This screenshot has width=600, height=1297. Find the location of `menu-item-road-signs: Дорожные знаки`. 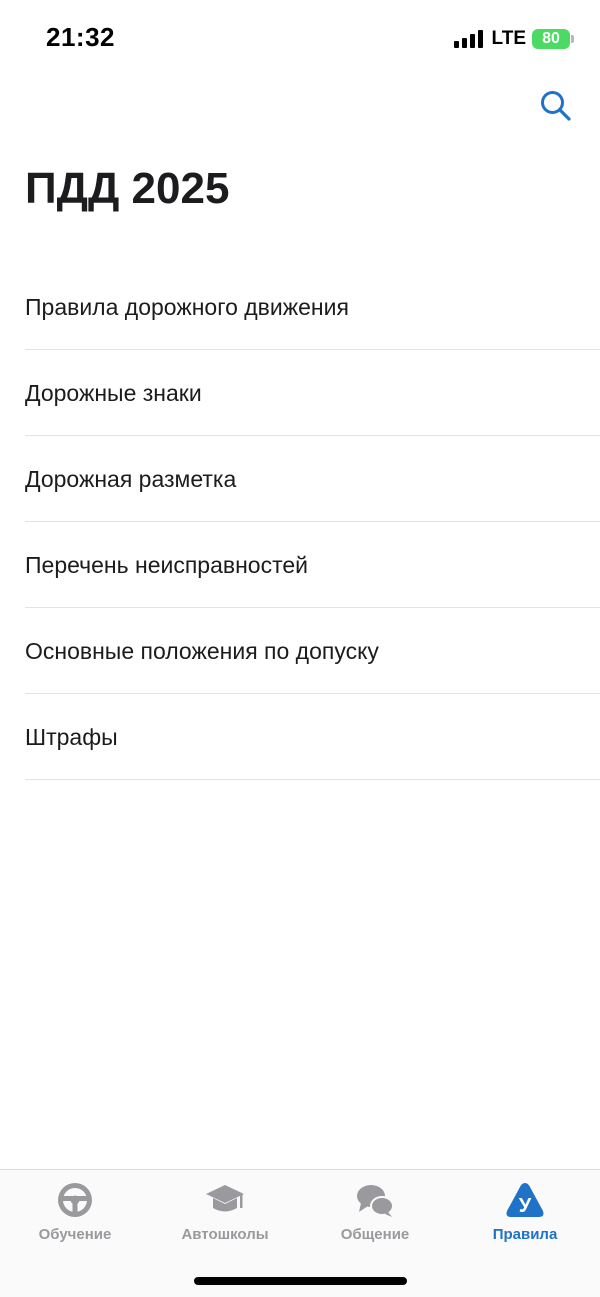

menu-item-road-signs: Дорожные знаки is located at coordinates (300, 393).